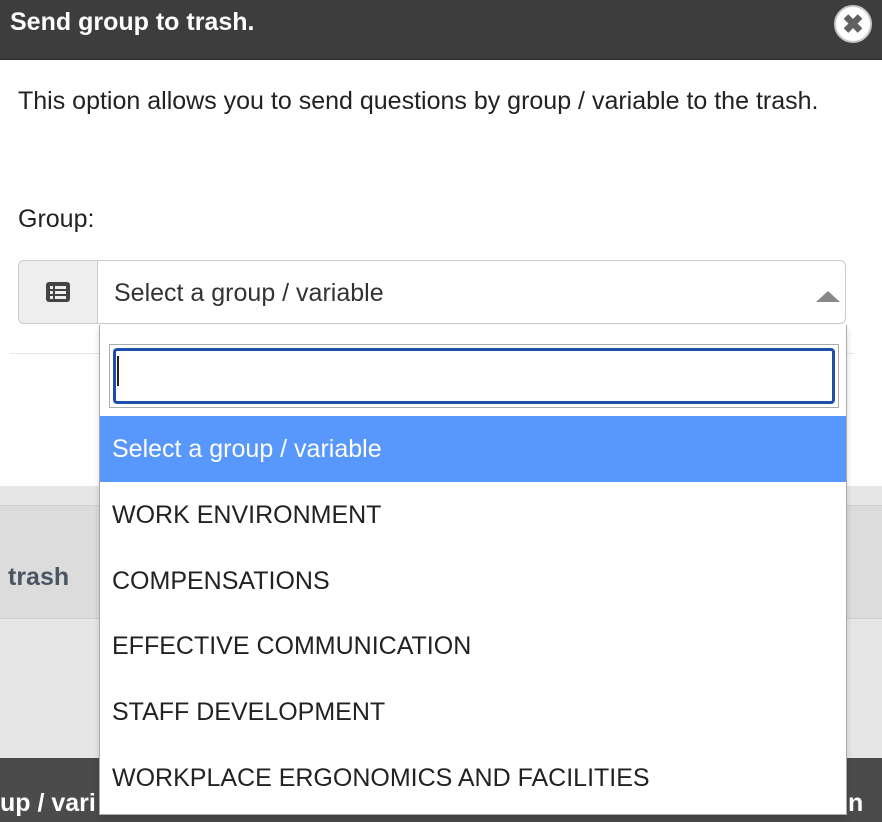 This screenshot has width=882, height=822. Describe the element at coordinates (473, 515) in the screenshot. I see `dropdown-option-work-environment: WORK ENVIRONMENT` at that location.